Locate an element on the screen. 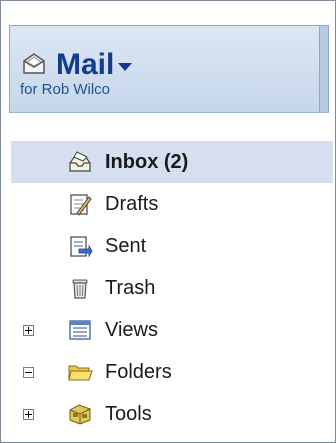  app-switcher: Mail is located at coordinates (76, 65).